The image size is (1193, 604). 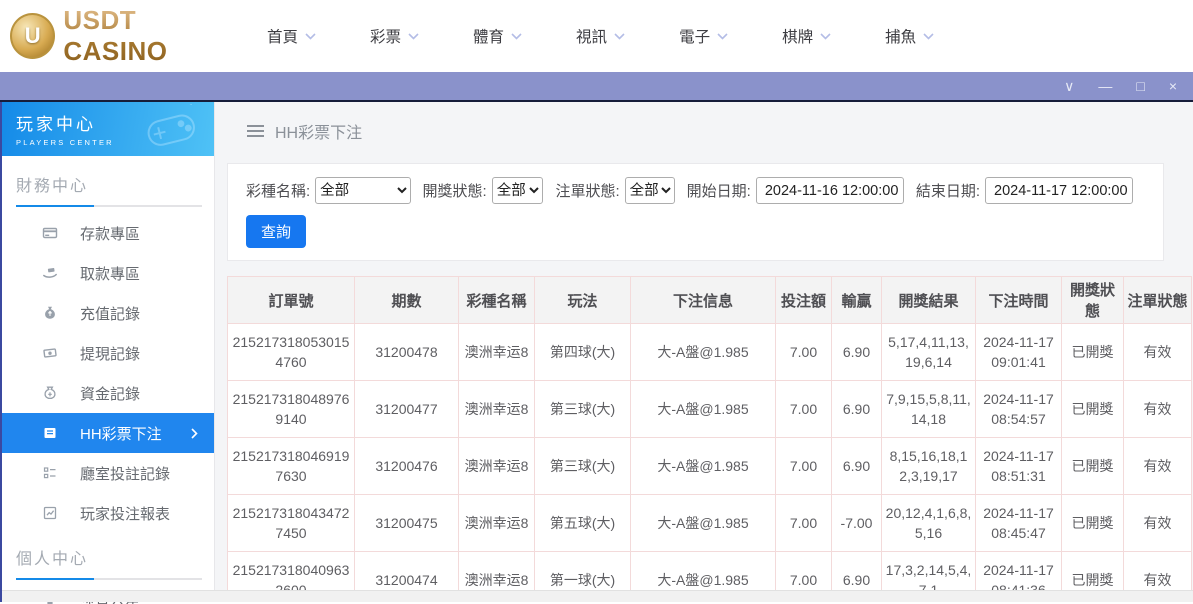 I want to click on nav-item-label: 電子, so click(x=695, y=37).